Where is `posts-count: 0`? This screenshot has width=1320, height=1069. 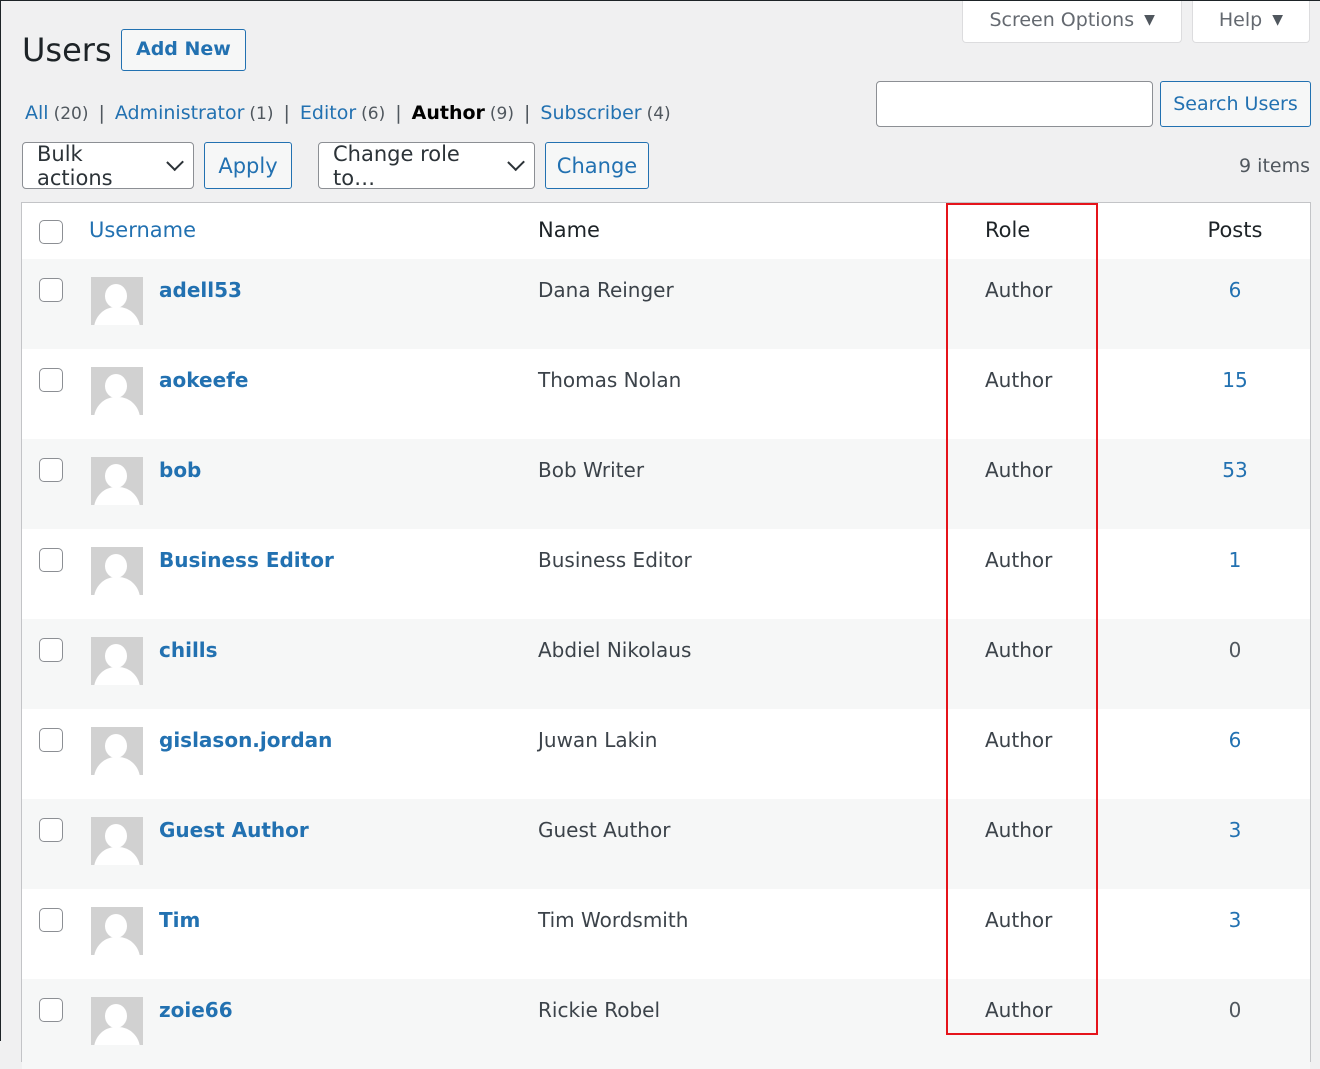 posts-count: 0 is located at coordinates (1235, 1010).